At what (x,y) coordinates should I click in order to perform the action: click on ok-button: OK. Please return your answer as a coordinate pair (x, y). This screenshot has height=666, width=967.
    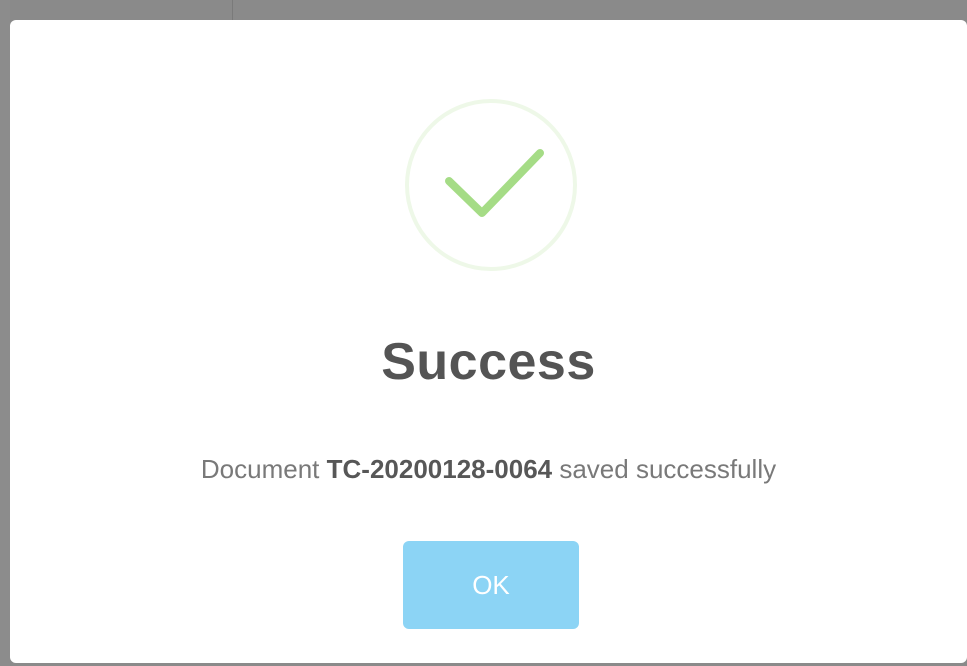
    Looking at the image, I should click on (491, 585).